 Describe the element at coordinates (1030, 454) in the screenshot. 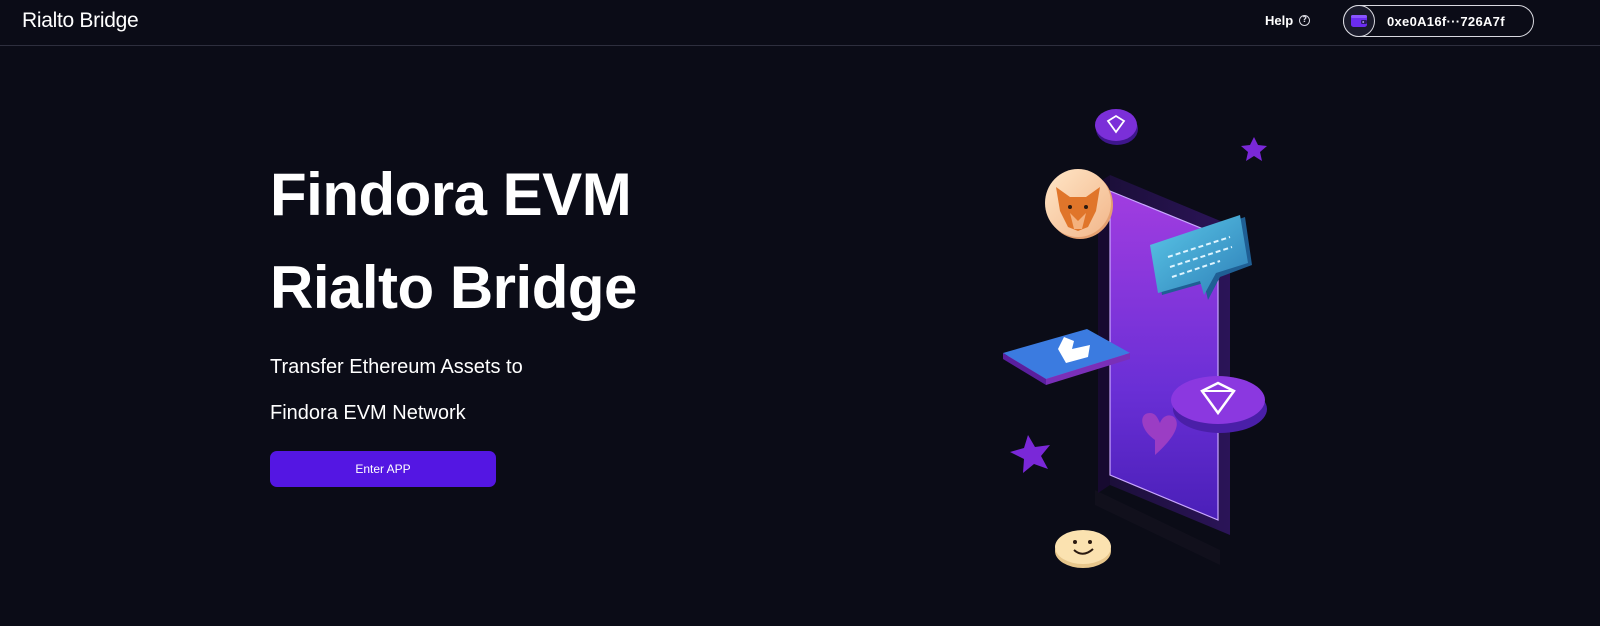

I see `star-icon-large` at that location.